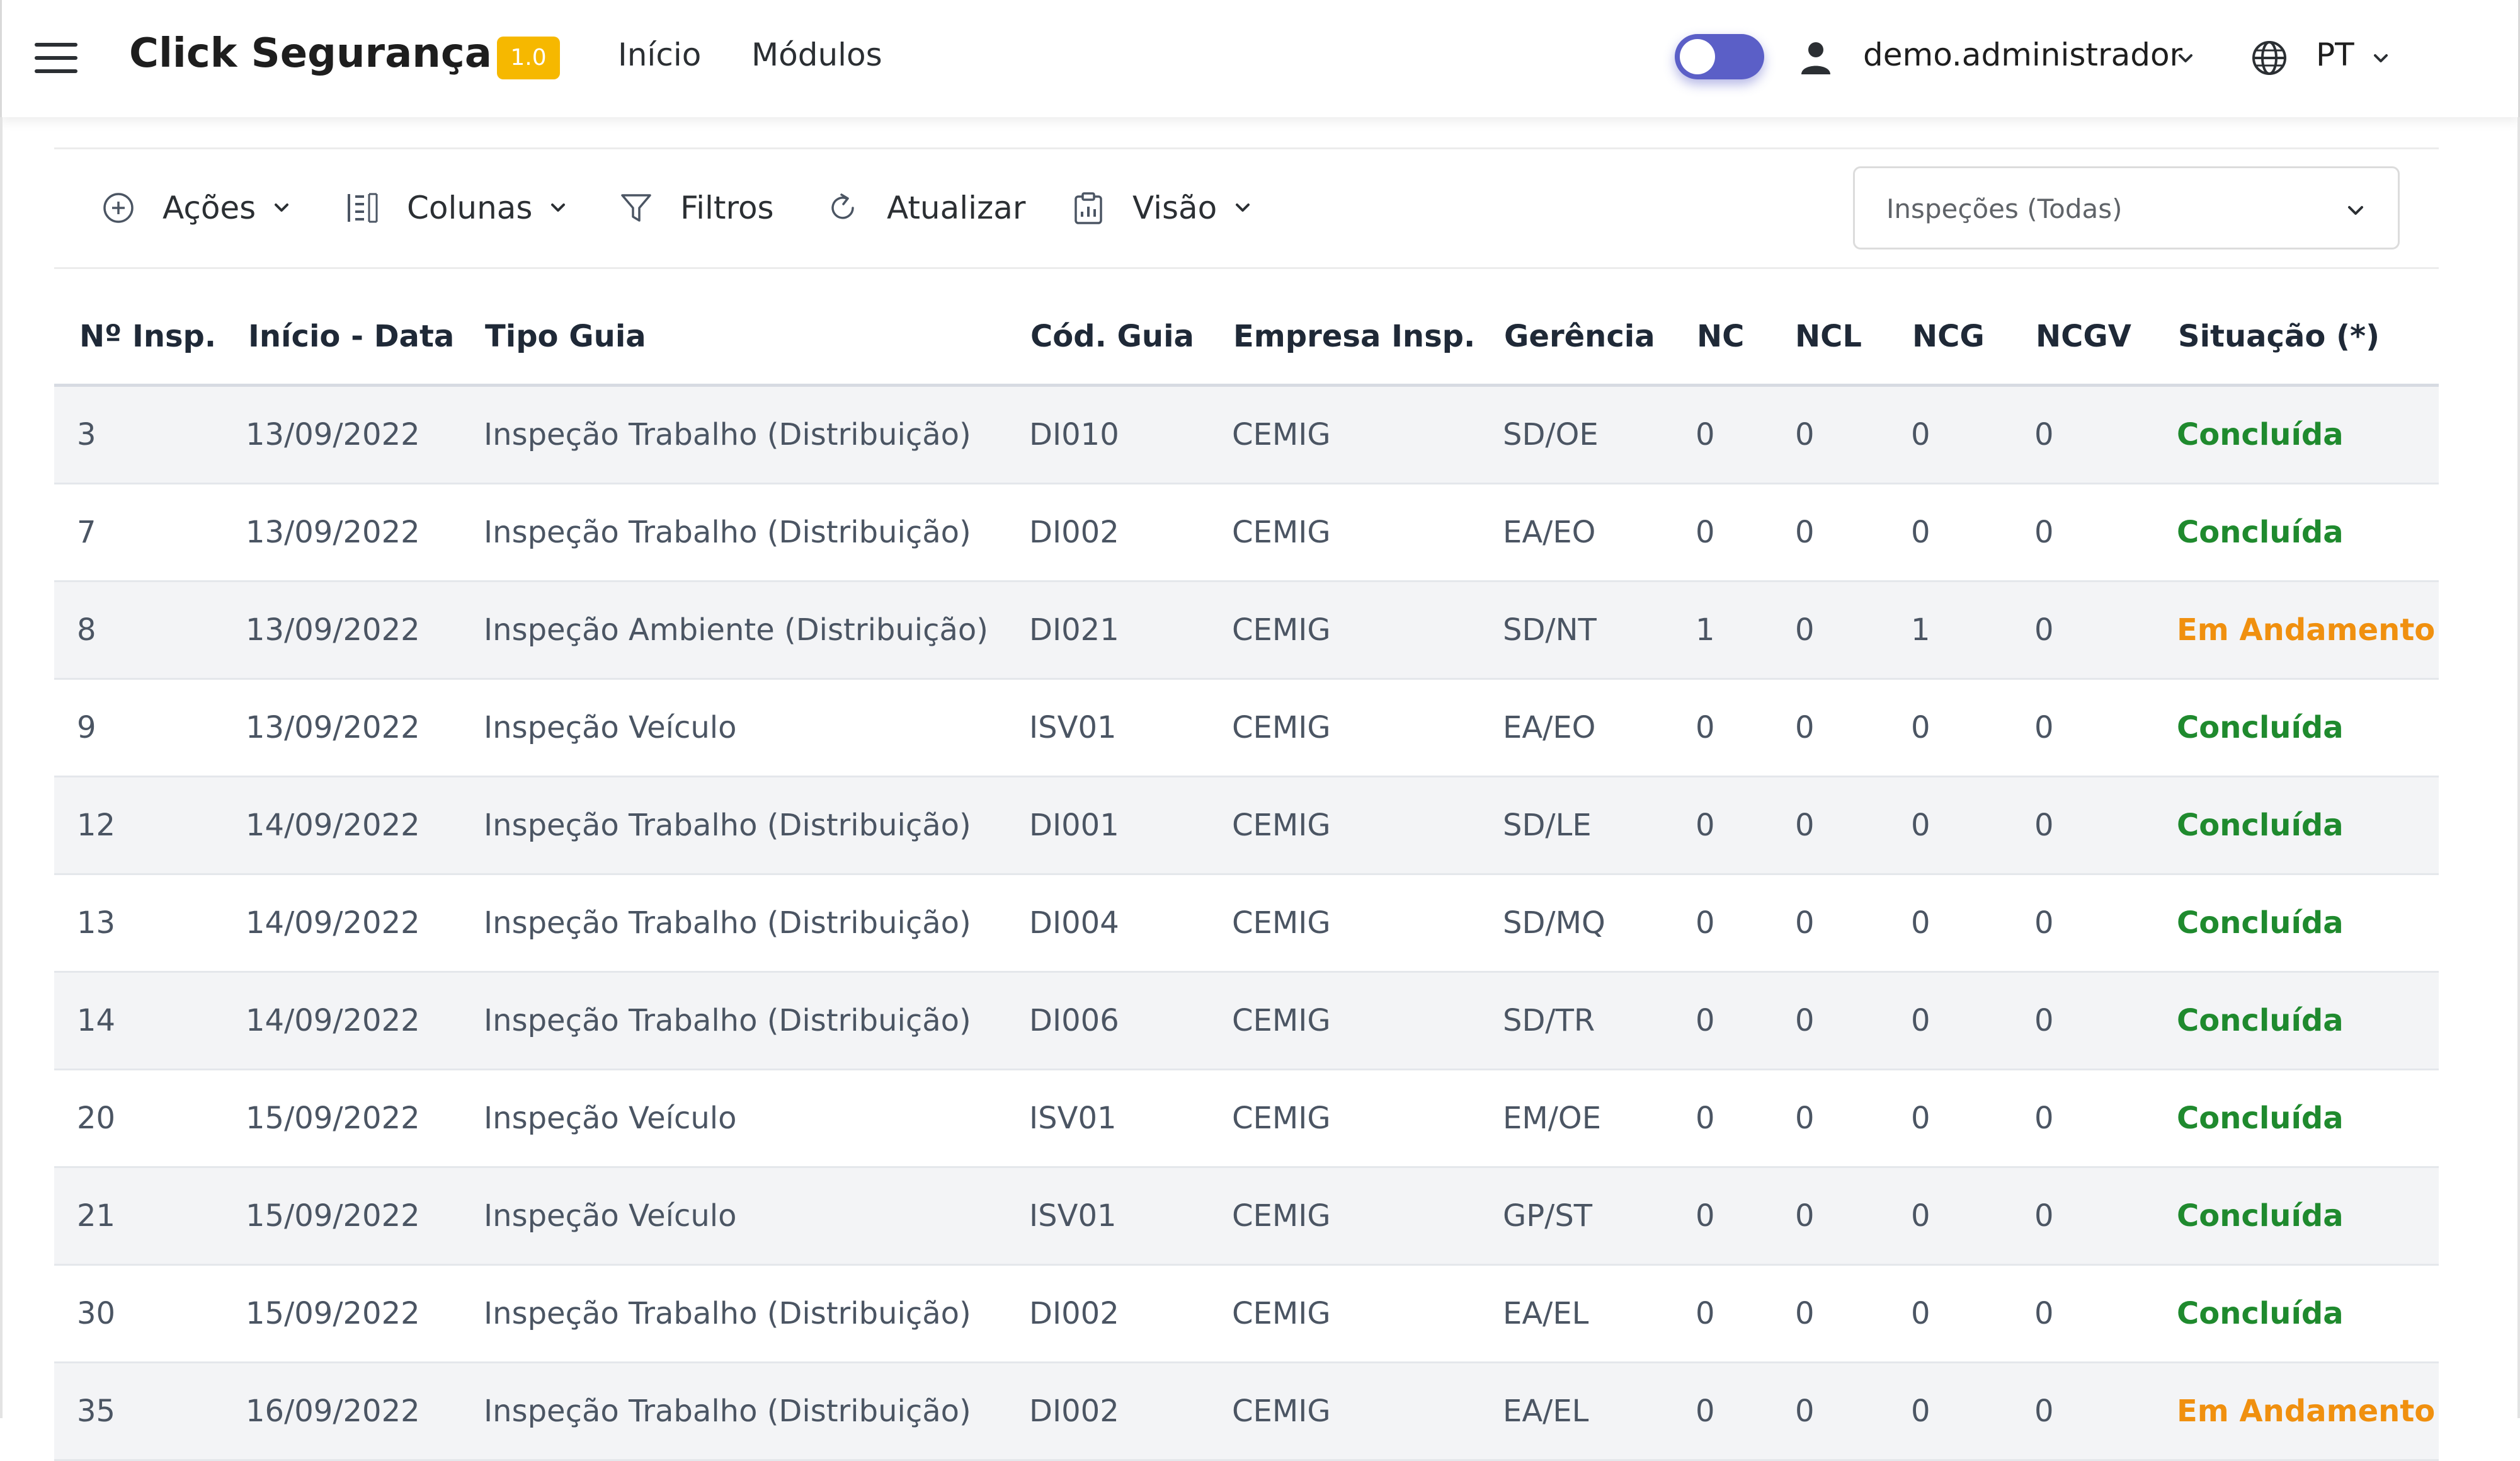 The height and width of the screenshot is (1461, 2520). Describe the element at coordinates (2083, 336) in the screenshot. I see `column-header: NCGV` at that location.